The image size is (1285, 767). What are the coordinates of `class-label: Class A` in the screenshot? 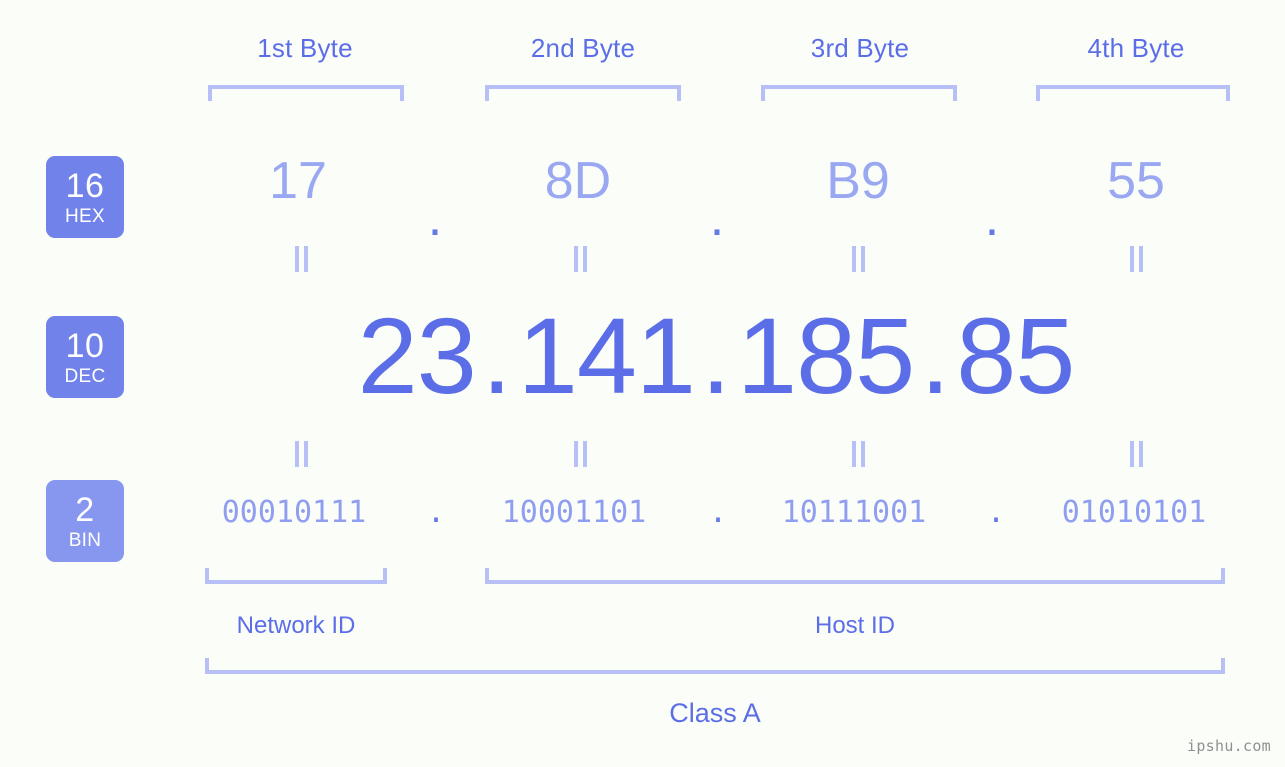 It's located at (715, 713).